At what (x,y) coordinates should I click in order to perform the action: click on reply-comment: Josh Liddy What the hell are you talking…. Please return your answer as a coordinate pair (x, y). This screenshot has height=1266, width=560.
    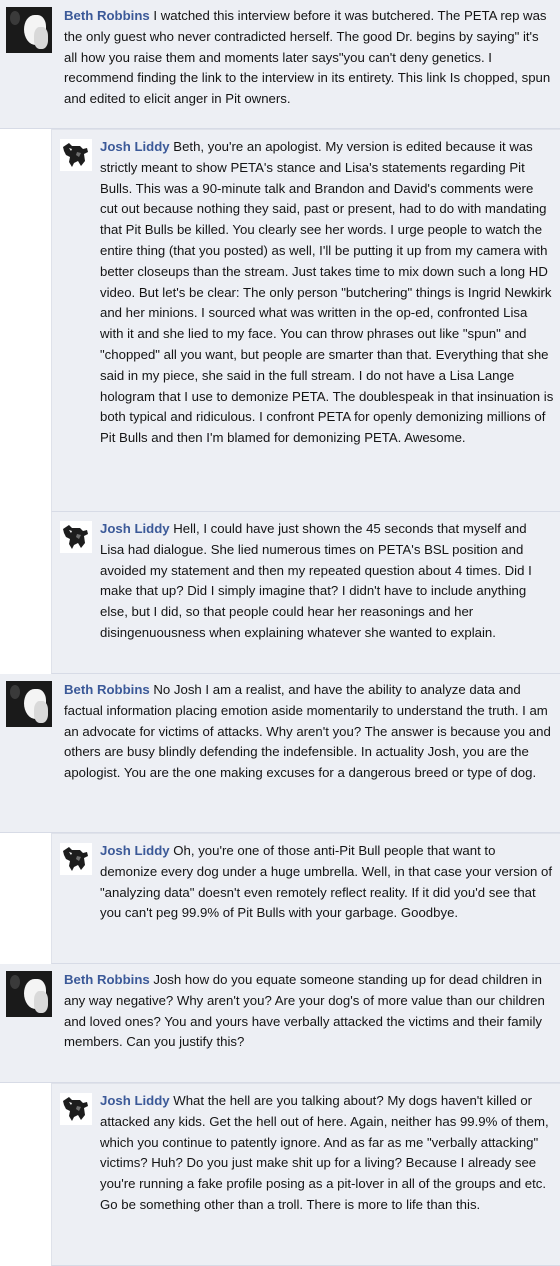
    Looking at the image, I should click on (305, 1174).